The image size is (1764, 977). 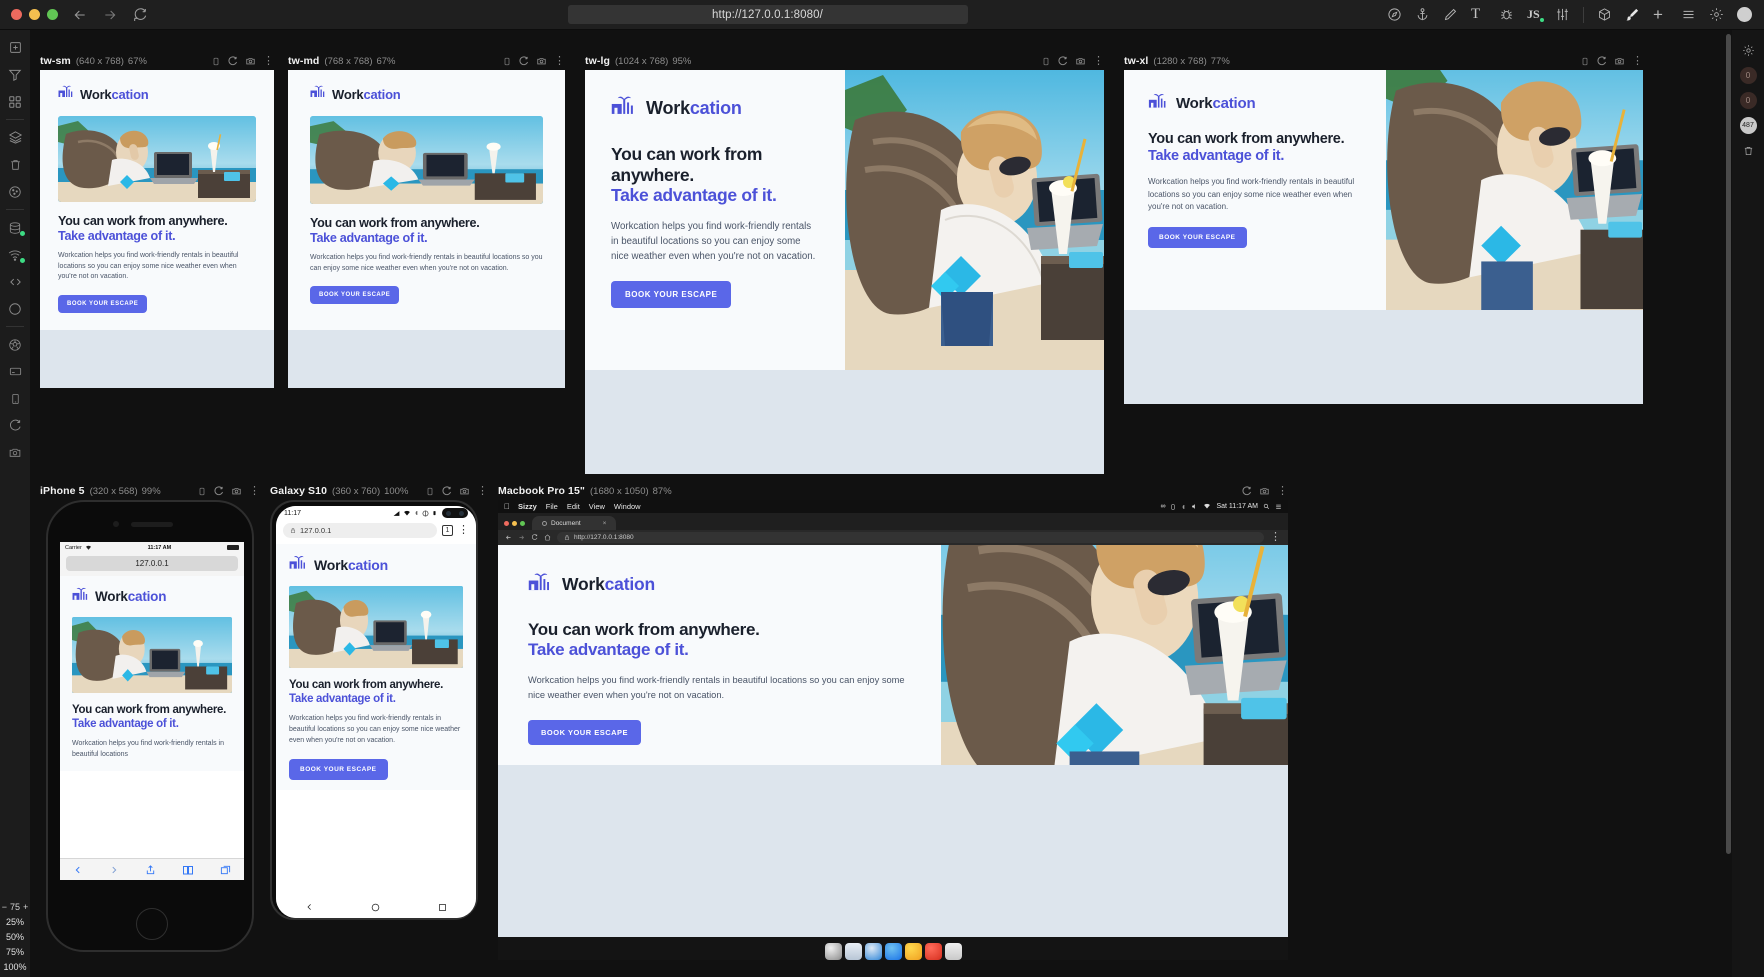 I want to click on database-icon, so click(x=15, y=227).